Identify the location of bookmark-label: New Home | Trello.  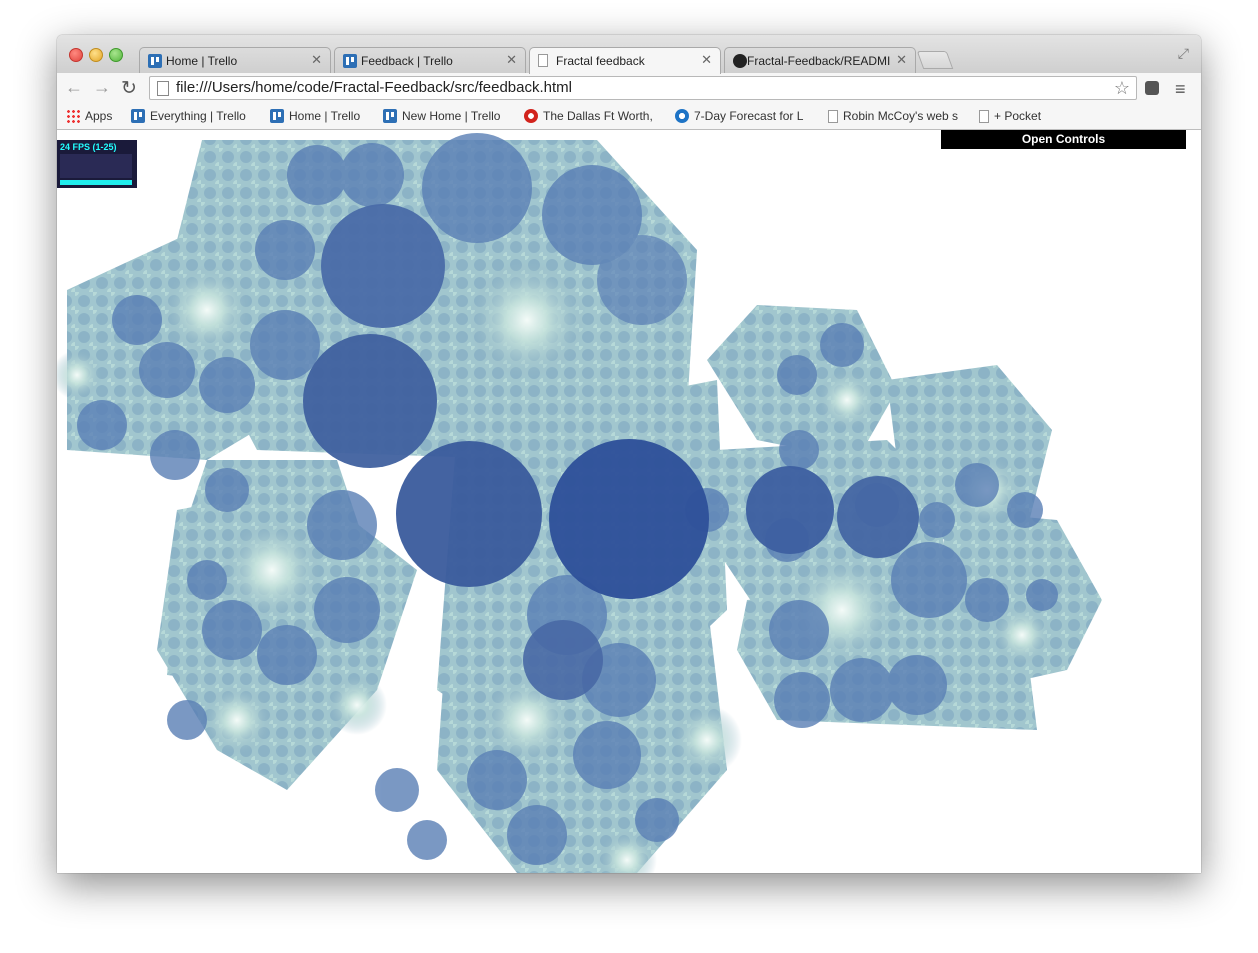
(451, 116).